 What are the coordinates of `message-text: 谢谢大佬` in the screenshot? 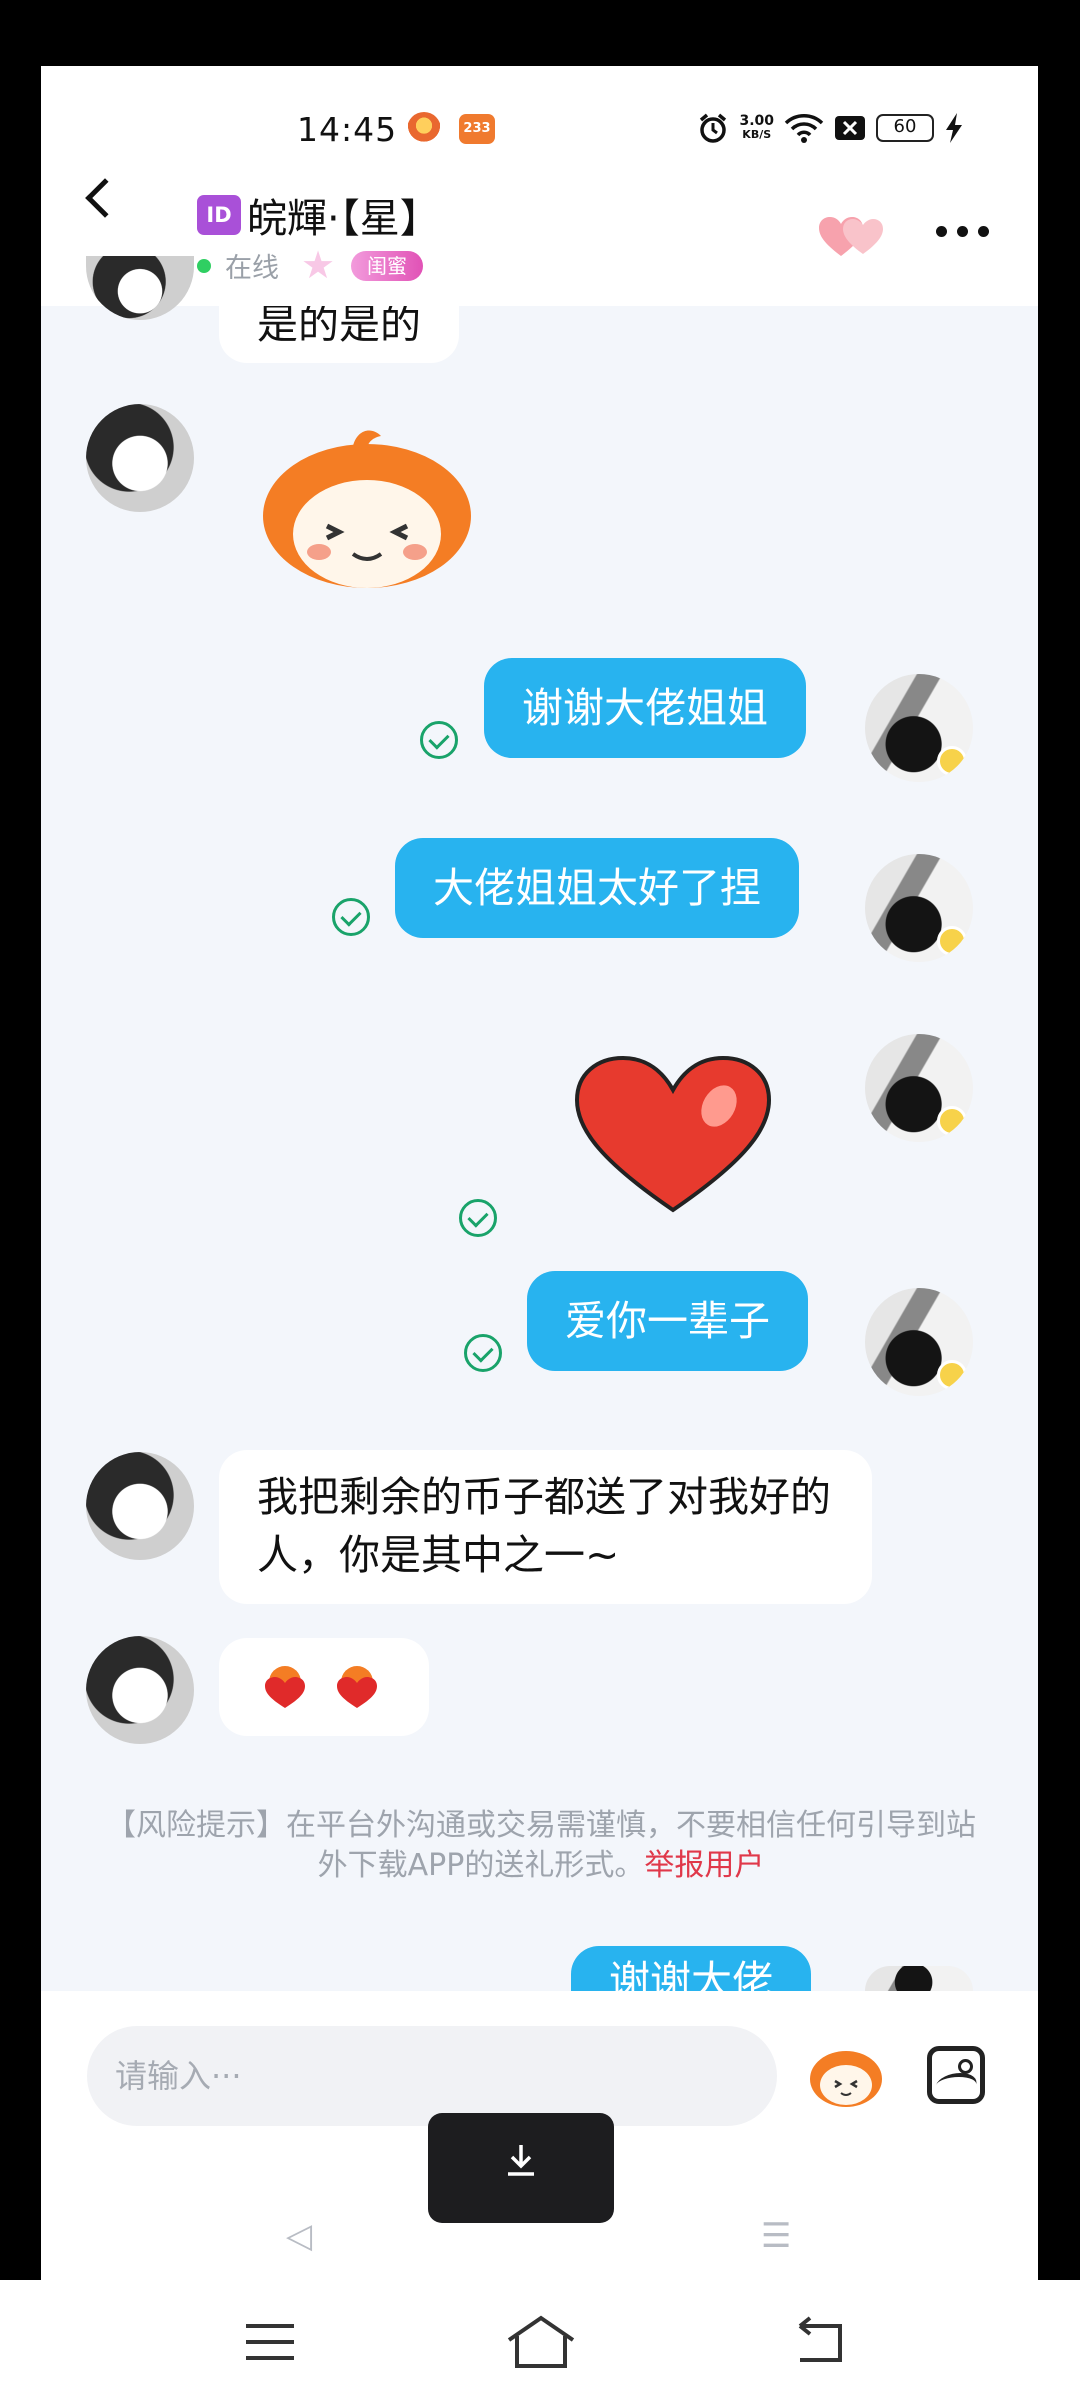 It's located at (691, 1974).